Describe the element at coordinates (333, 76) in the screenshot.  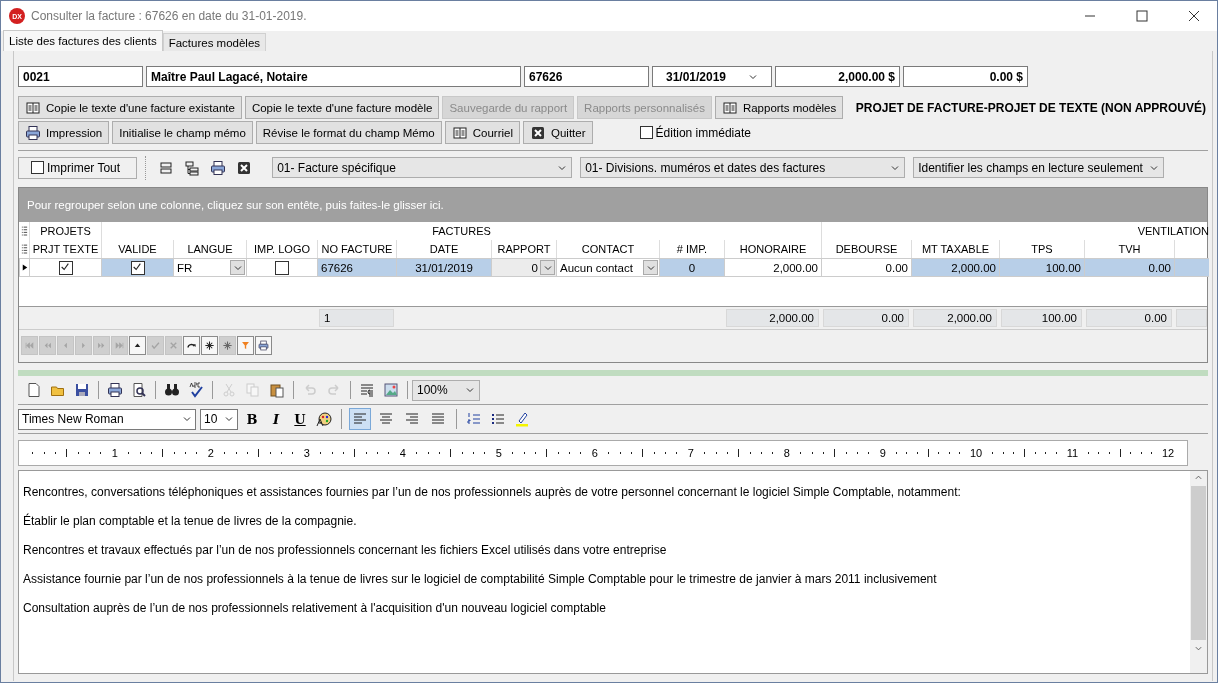
I see `input-field: Maître Paul Lagacé, Notaire` at that location.